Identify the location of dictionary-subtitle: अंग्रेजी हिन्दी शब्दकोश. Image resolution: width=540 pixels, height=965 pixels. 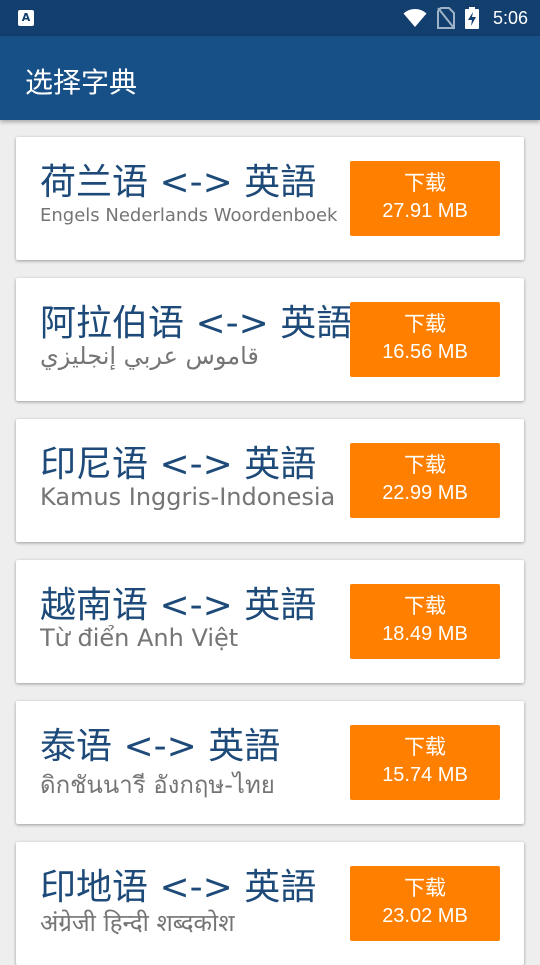
(137, 923).